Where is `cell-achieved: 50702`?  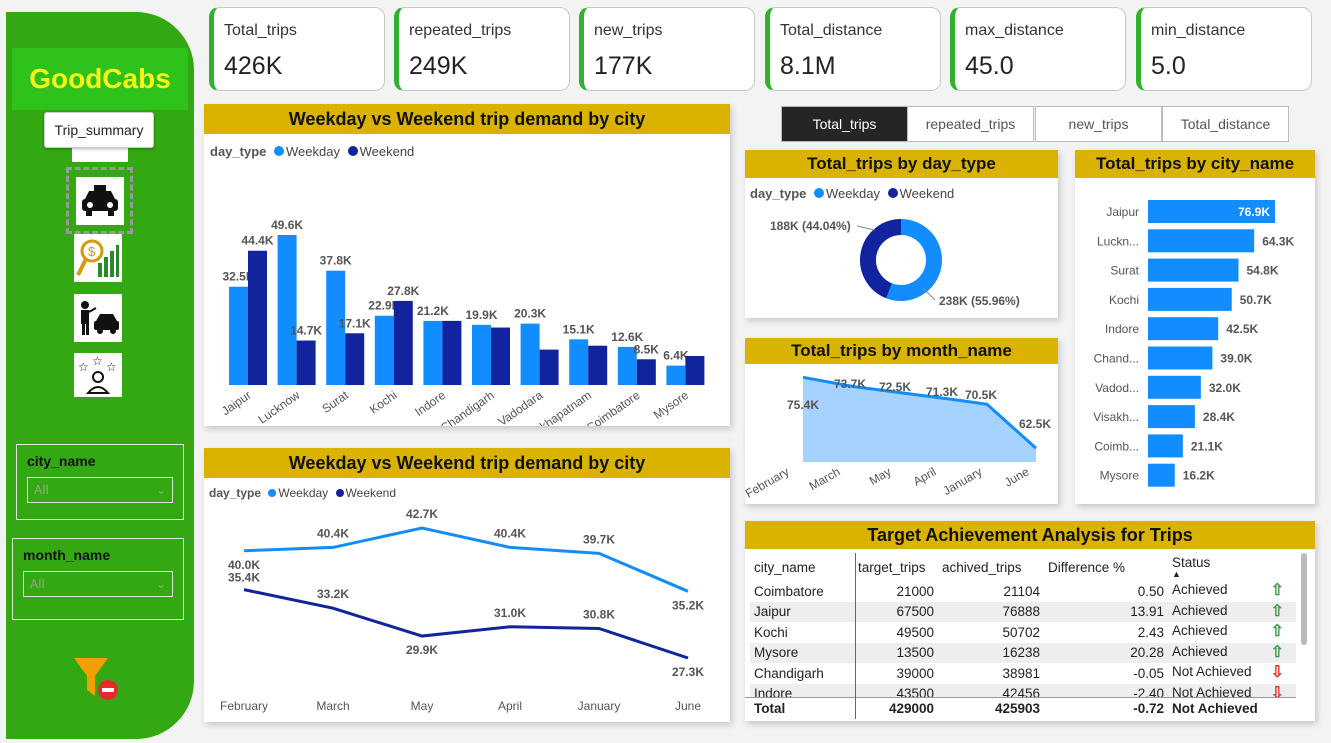
cell-achieved: 50702 is located at coordinates (1021, 632).